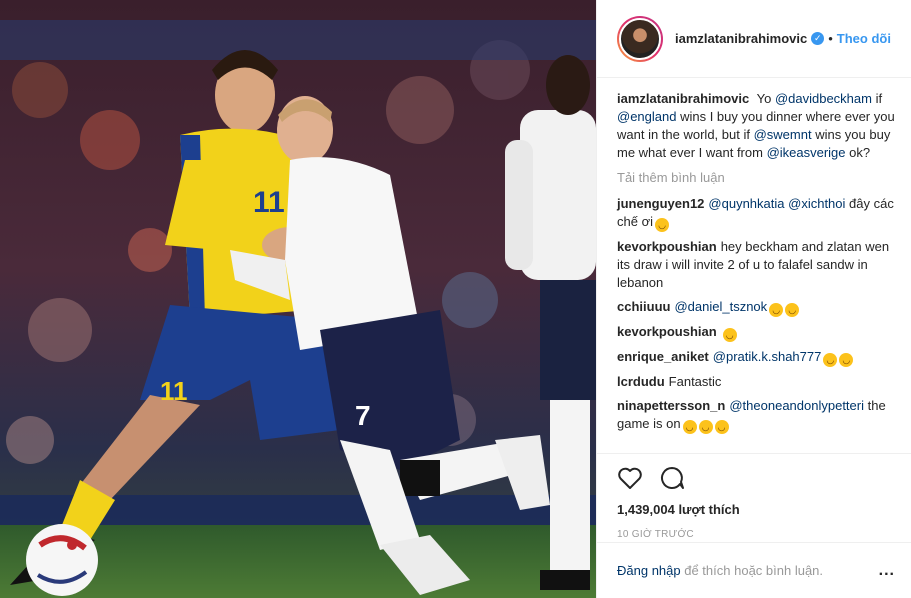 The width and height of the screenshot is (911, 598). I want to click on mention-link: @daniel_tsznok, so click(720, 306).